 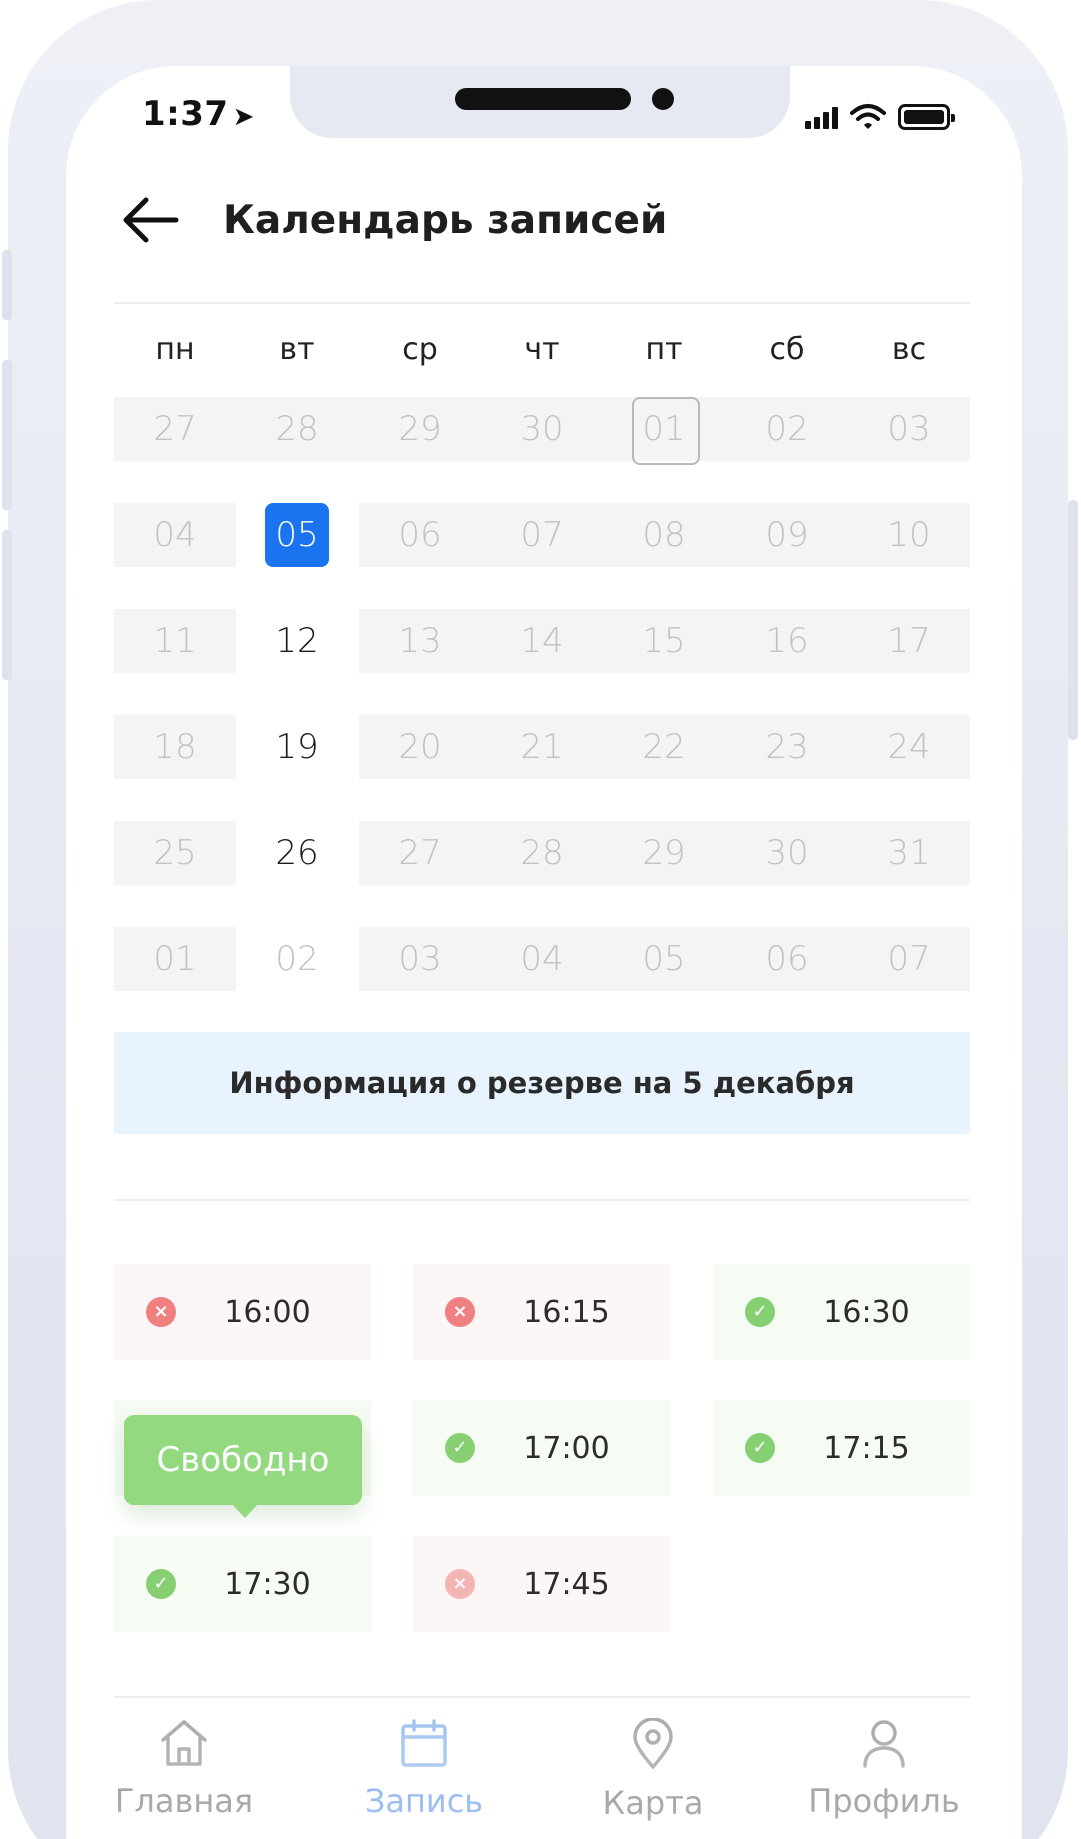 What do you see at coordinates (184, 1743) in the screenshot?
I see `home-icon` at bounding box center [184, 1743].